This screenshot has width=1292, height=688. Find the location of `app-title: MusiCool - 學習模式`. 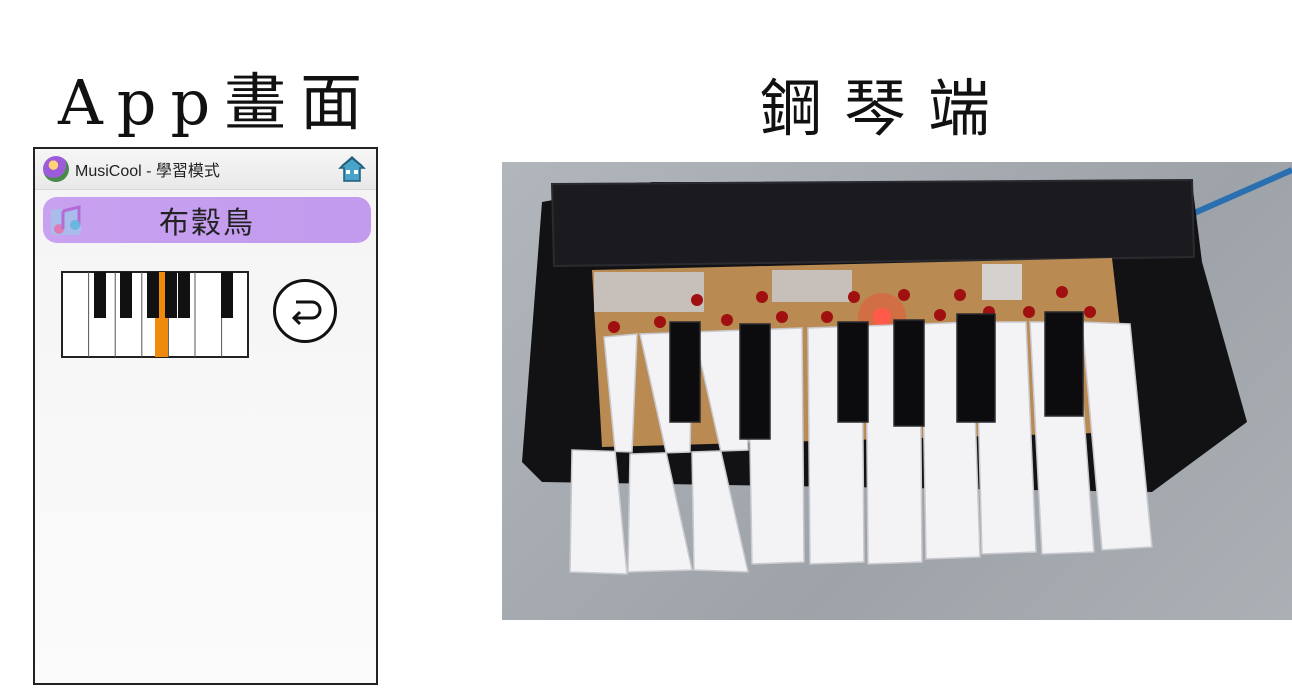

app-title: MusiCool - 學習模式 is located at coordinates (147, 171).